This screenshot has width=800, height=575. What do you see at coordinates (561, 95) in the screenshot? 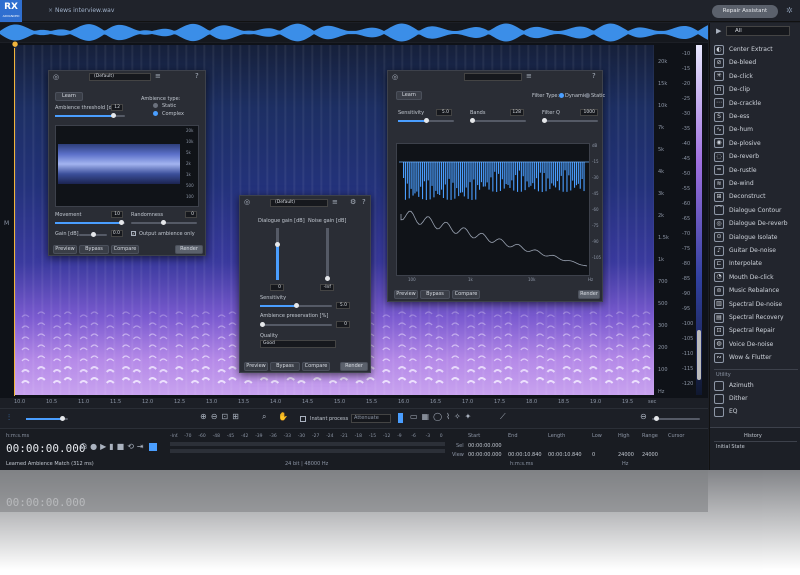
I see `dynamic-radio` at bounding box center [561, 95].